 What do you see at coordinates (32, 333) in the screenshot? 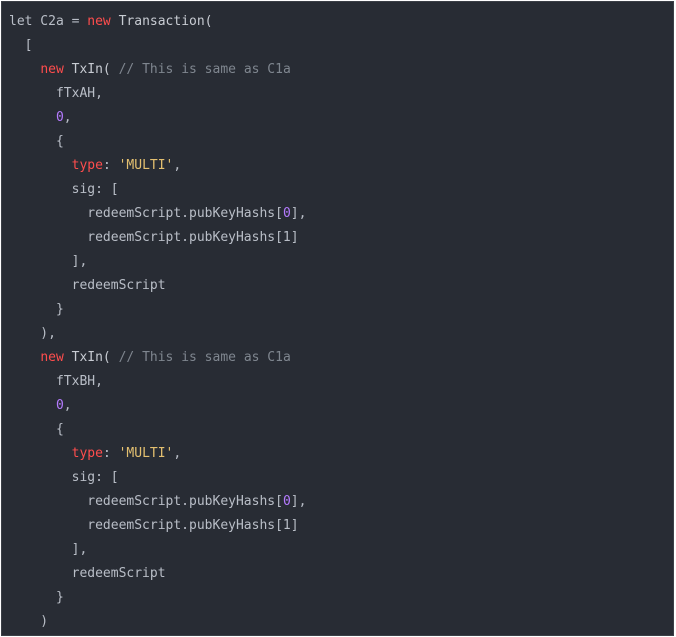
I see `code-token: ),` at bounding box center [32, 333].